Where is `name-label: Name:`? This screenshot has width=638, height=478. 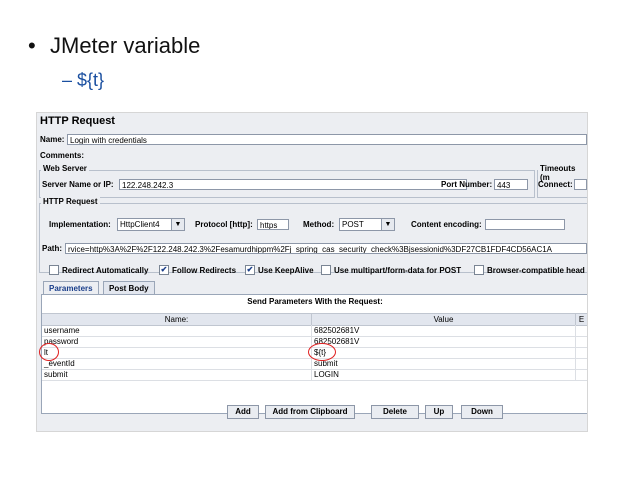 name-label: Name: is located at coordinates (52, 139).